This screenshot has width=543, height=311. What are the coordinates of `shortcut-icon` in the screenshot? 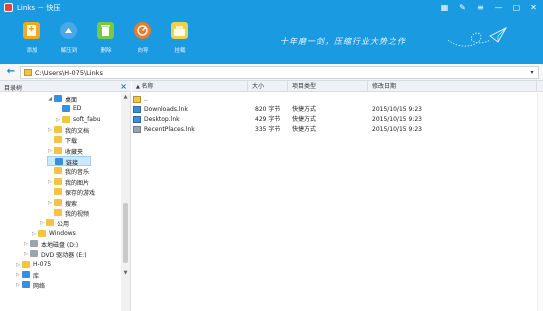 It's located at (137, 119).